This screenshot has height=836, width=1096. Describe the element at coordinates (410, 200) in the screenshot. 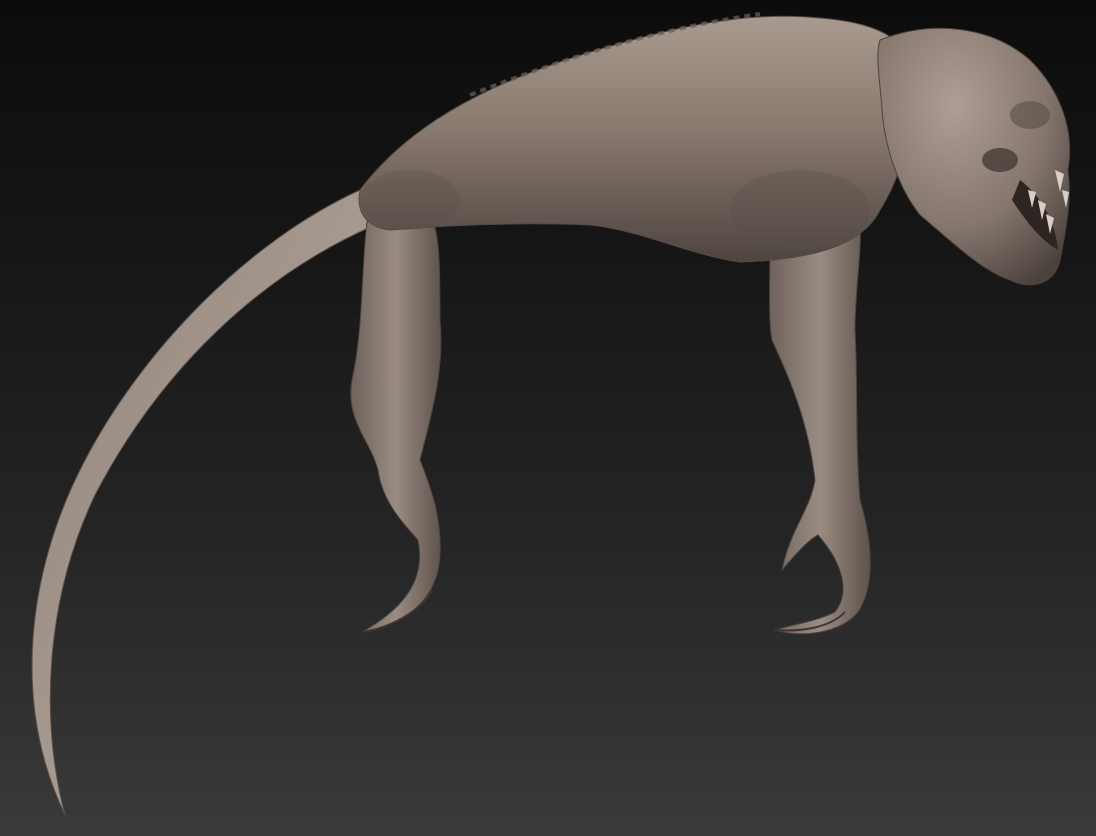

I see `creature-hip-shadow` at that location.